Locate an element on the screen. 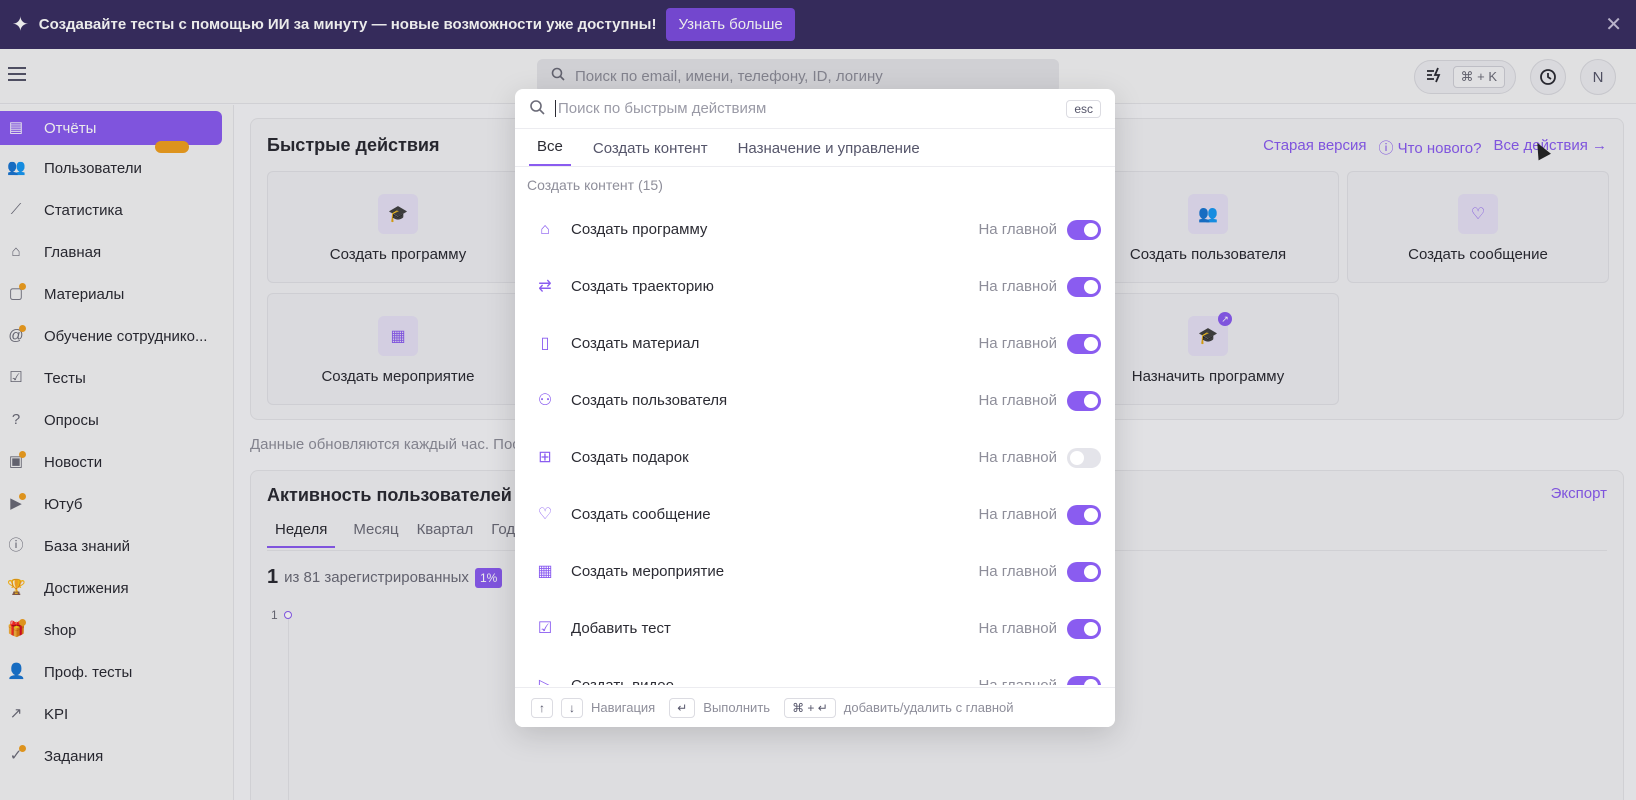  execute-hint: Выполнить is located at coordinates (737, 707).